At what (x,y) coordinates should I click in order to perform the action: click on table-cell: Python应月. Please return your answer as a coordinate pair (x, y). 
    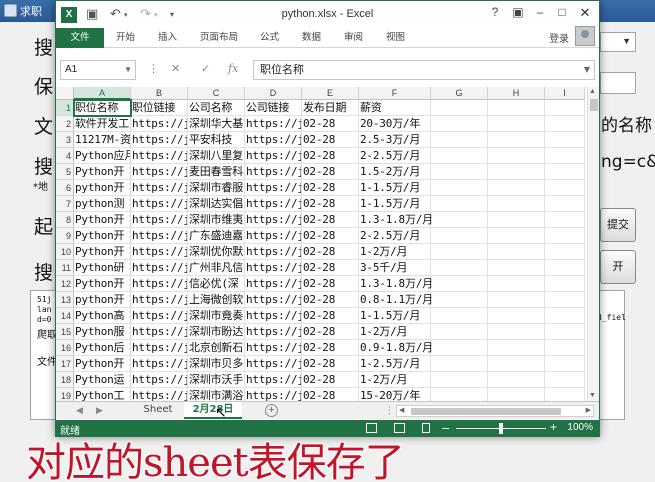
    Looking at the image, I should click on (102, 156).